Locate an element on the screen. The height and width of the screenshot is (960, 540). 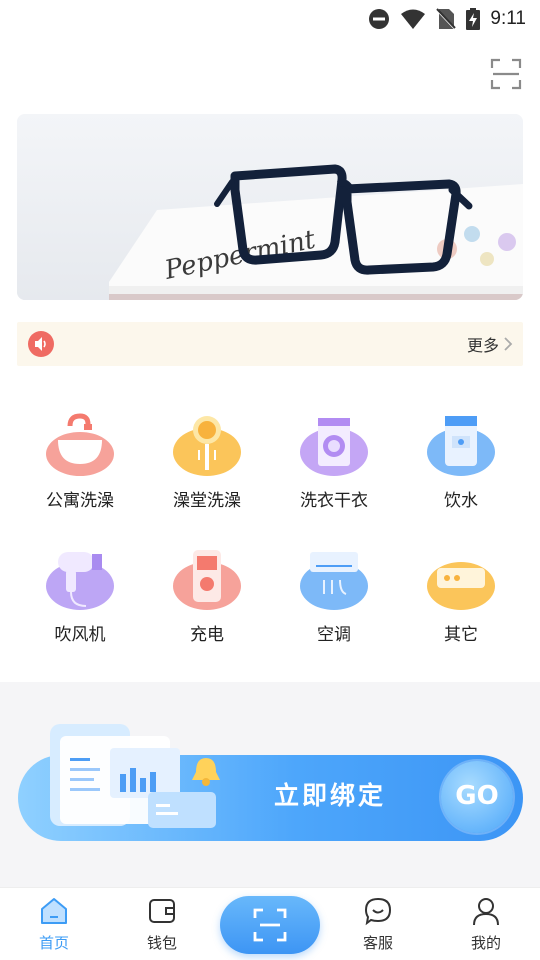
service-hair-dryer: 吹风机 is located at coordinates (78, 592).